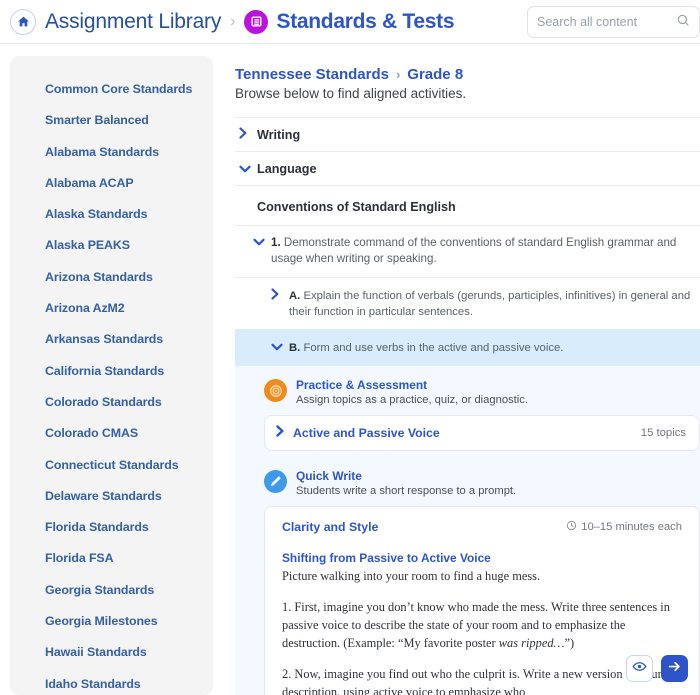 The height and width of the screenshot is (695, 700). I want to click on arrow-right-icon, so click(674, 669).